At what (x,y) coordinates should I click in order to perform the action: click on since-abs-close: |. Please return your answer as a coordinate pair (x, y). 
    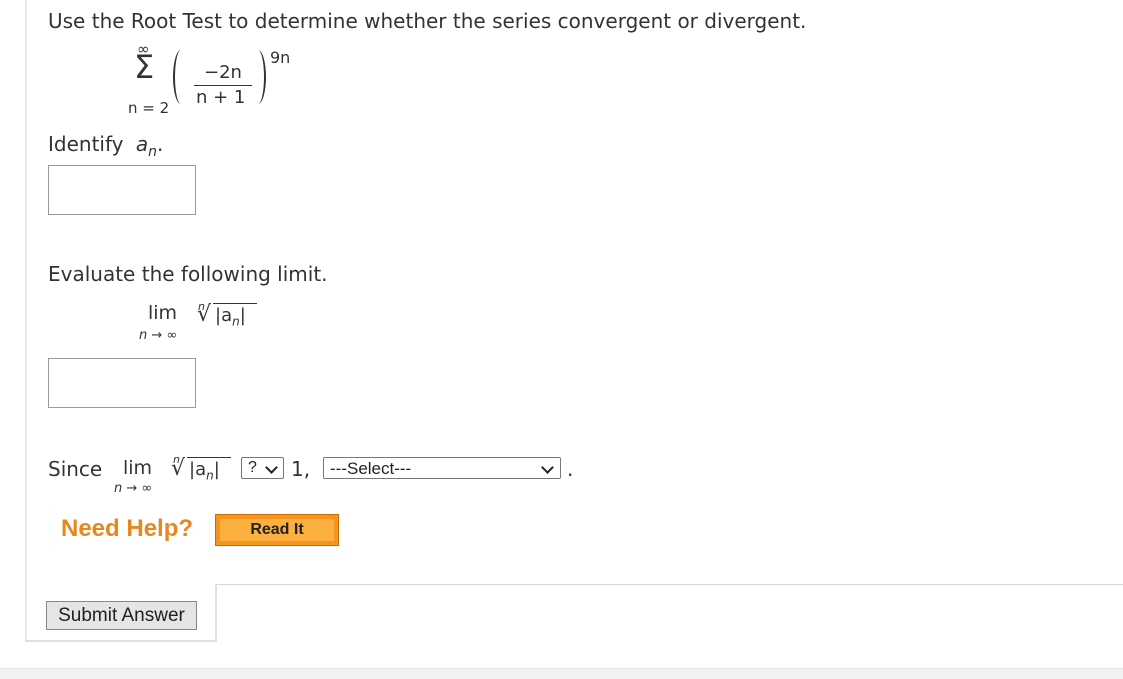
    Looking at the image, I should click on (216, 469).